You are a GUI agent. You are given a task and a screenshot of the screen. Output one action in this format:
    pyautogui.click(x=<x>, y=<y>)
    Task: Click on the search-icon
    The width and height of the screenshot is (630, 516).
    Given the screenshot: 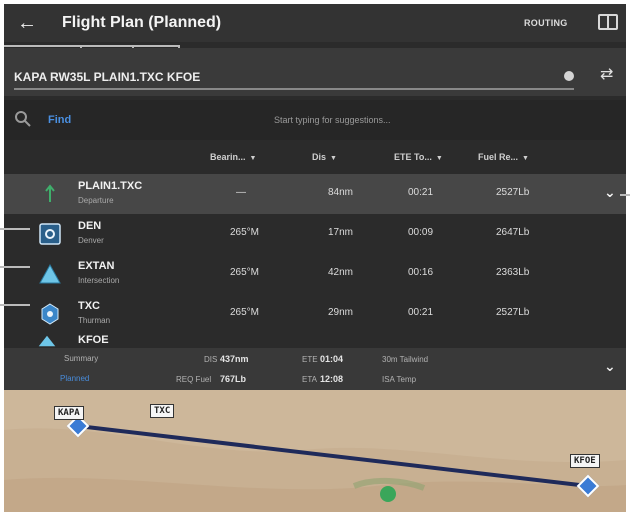 What is the action you would take?
    pyautogui.click(x=23, y=119)
    